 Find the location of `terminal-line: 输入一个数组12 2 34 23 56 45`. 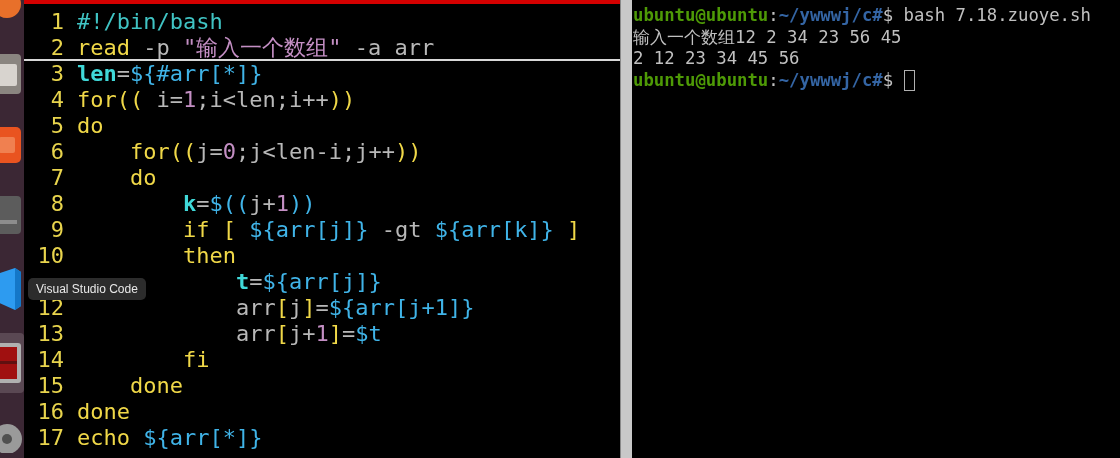

terminal-line: 输入一个数组12 2 34 23 56 45 is located at coordinates (767, 37).